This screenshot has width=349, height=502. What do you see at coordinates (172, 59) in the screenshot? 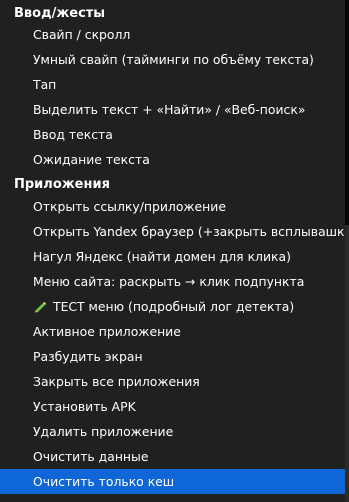
I see `menu-item-smart-swipe: Умный свайп (тайминги по объёму текста)` at bounding box center [172, 59].